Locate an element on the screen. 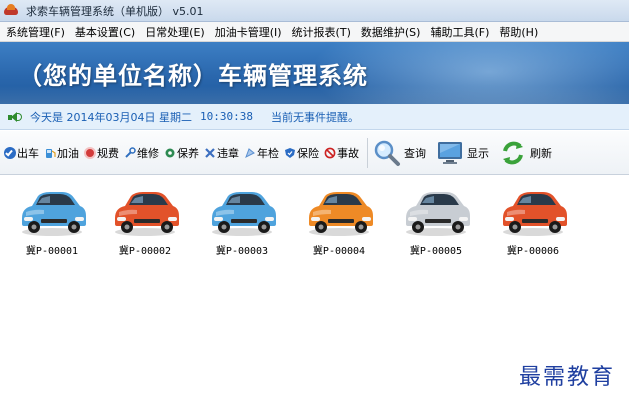 The image size is (629, 405). accident-icon is located at coordinates (330, 153).